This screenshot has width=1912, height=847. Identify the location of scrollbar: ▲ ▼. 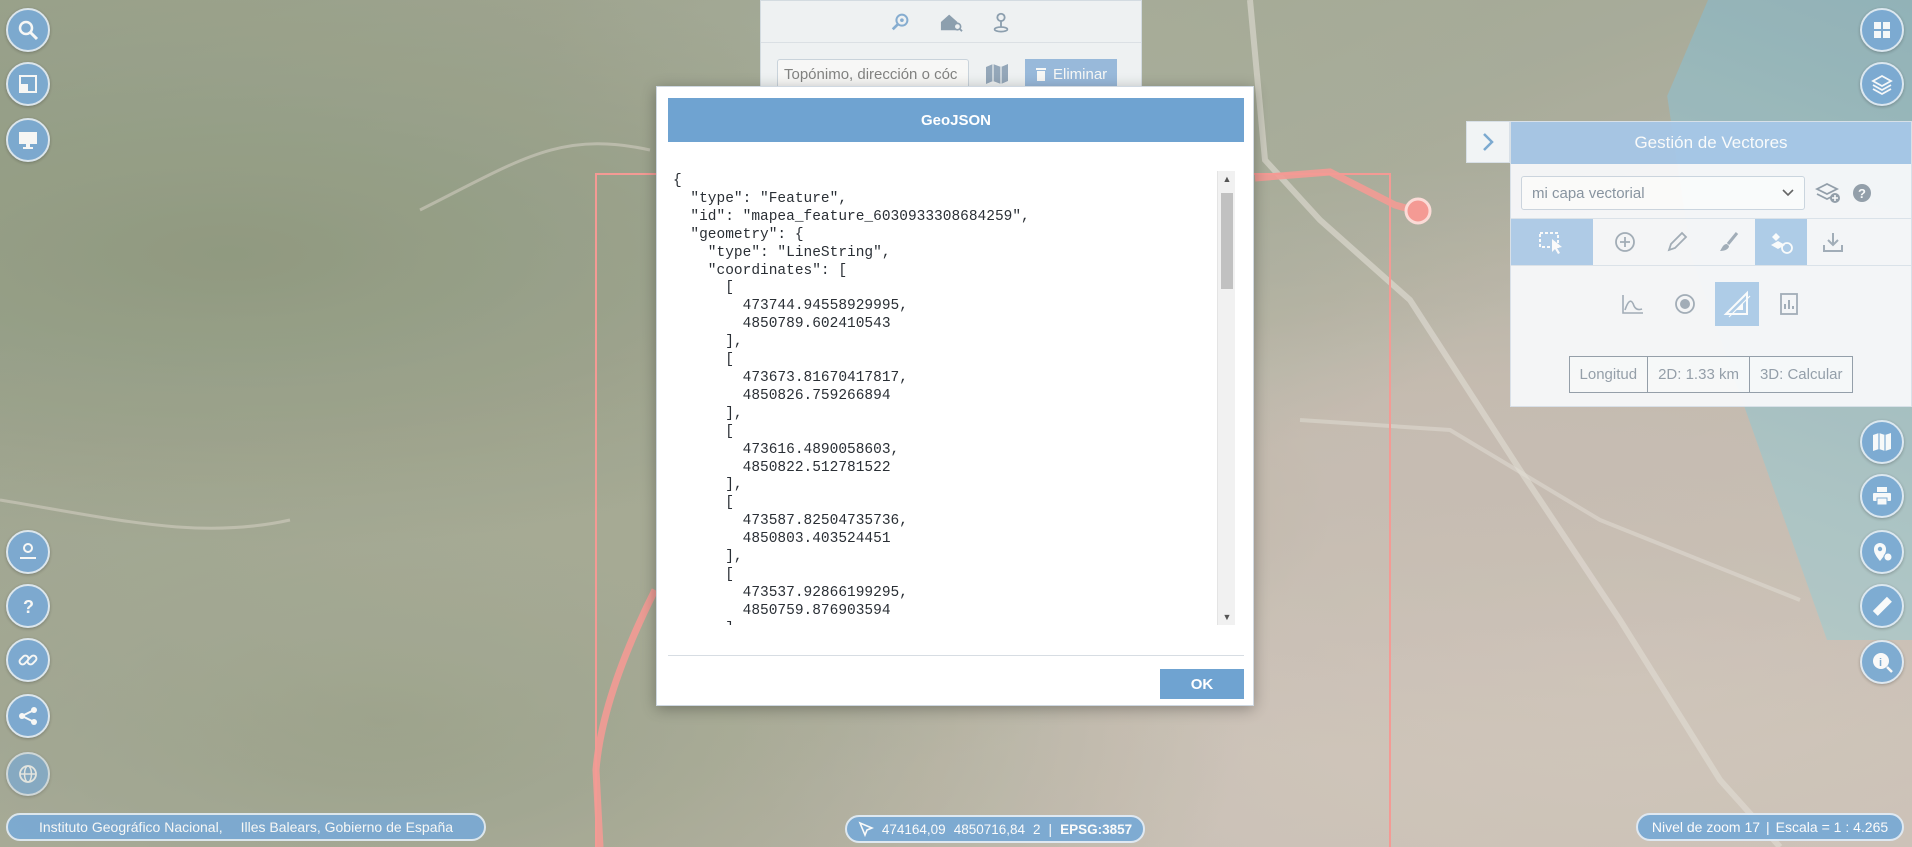
(1226, 398).